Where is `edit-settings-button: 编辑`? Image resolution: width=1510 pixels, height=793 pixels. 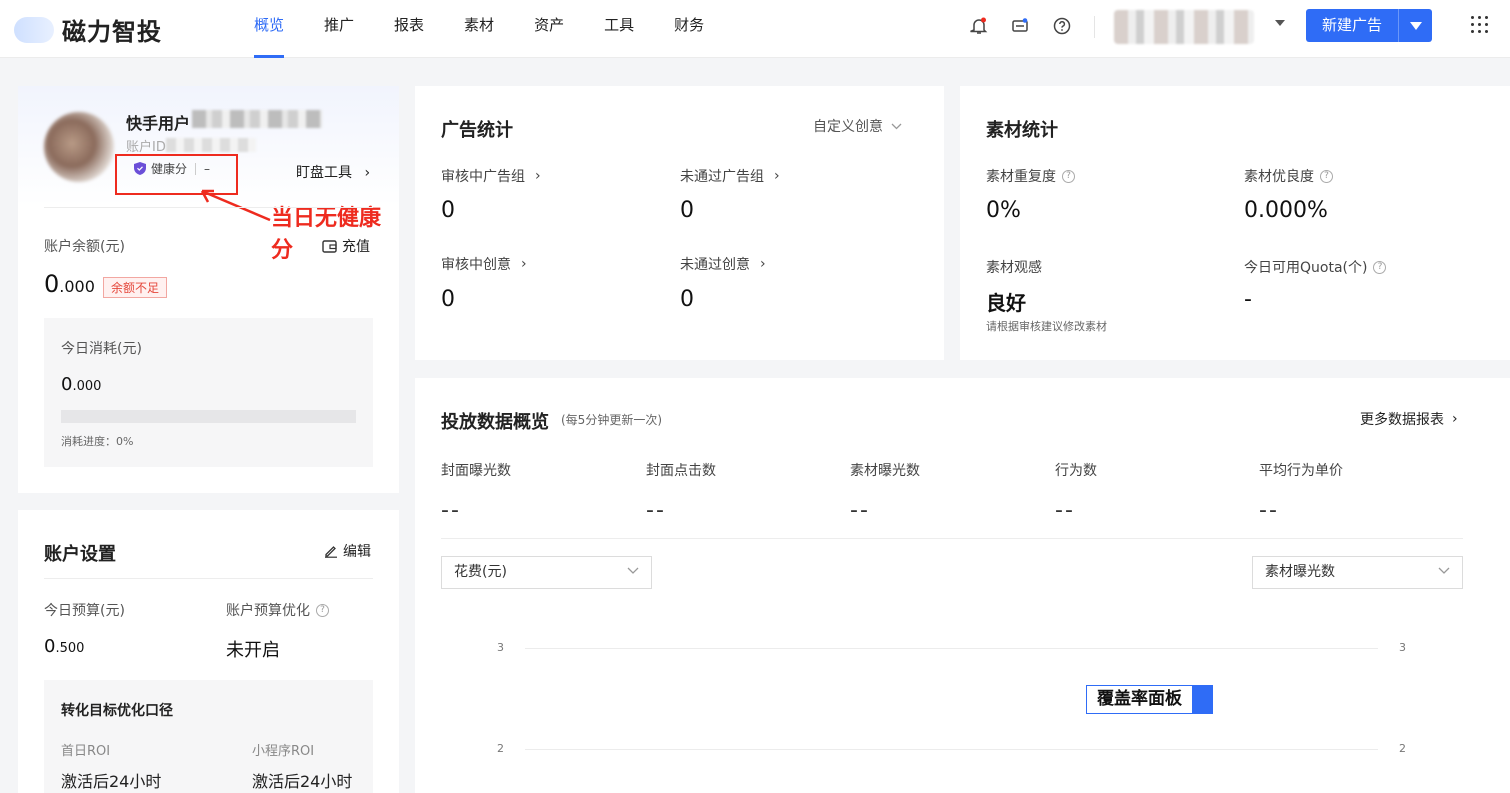
edit-settings-button: 编辑 is located at coordinates (347, 551).